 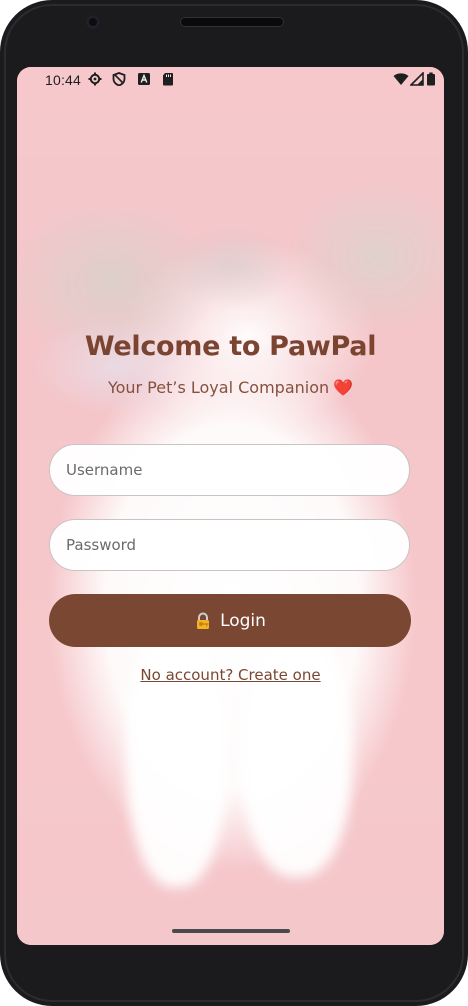 I want to click on lock-with-key-icon, so click(x=203, y=621).